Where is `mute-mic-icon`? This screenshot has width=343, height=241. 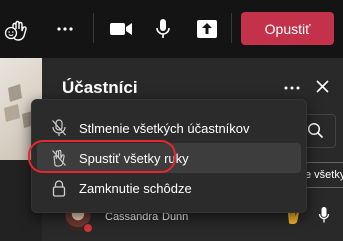 mute-mic-icon is located at coordinates (59, 127).